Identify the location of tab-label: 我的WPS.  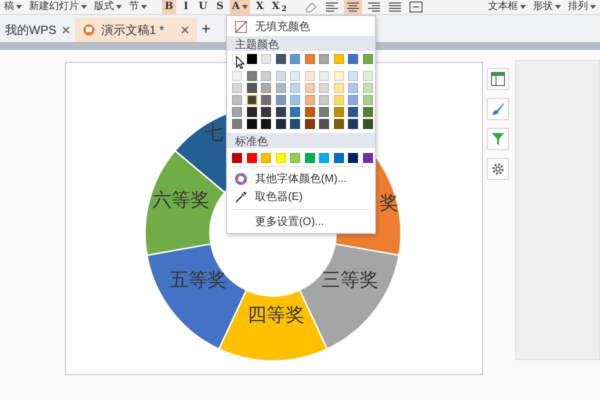
(30, 30).